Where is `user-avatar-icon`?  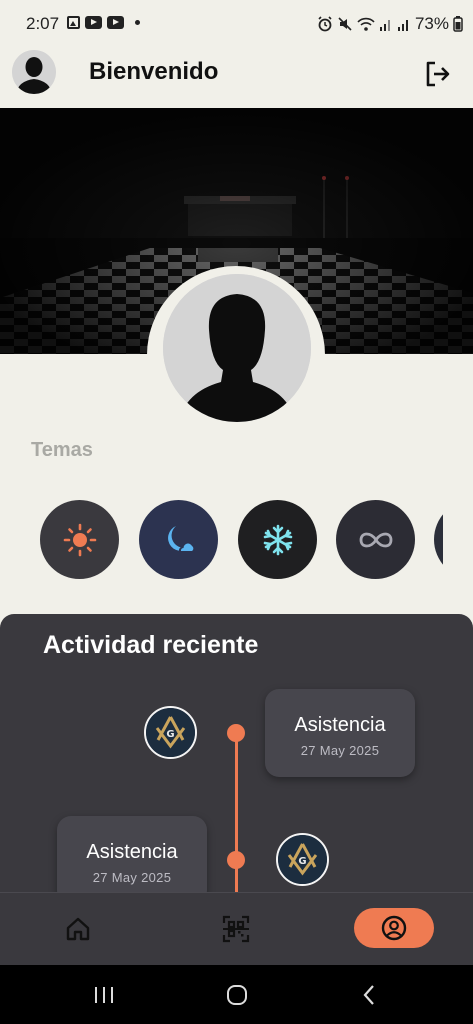
user-avatar-icon is located at coordinates (34, 72).